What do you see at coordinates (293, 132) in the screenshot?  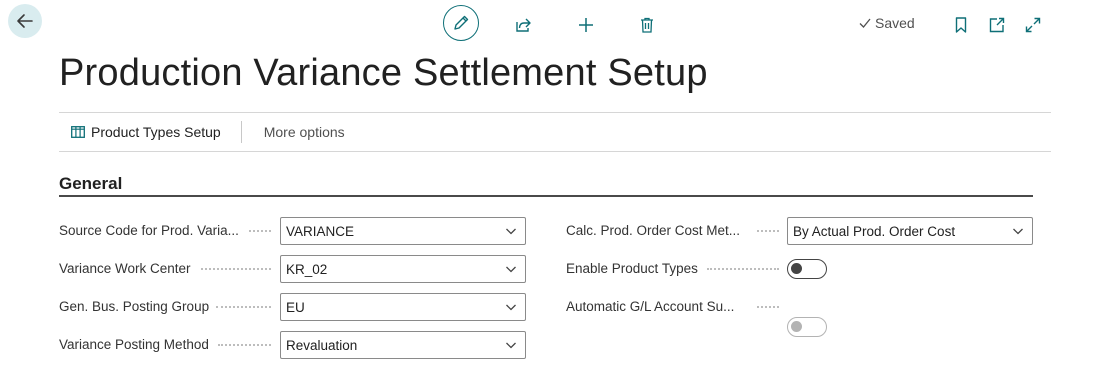 I see `more-options-button: More options` at bounding box center [293, 132].